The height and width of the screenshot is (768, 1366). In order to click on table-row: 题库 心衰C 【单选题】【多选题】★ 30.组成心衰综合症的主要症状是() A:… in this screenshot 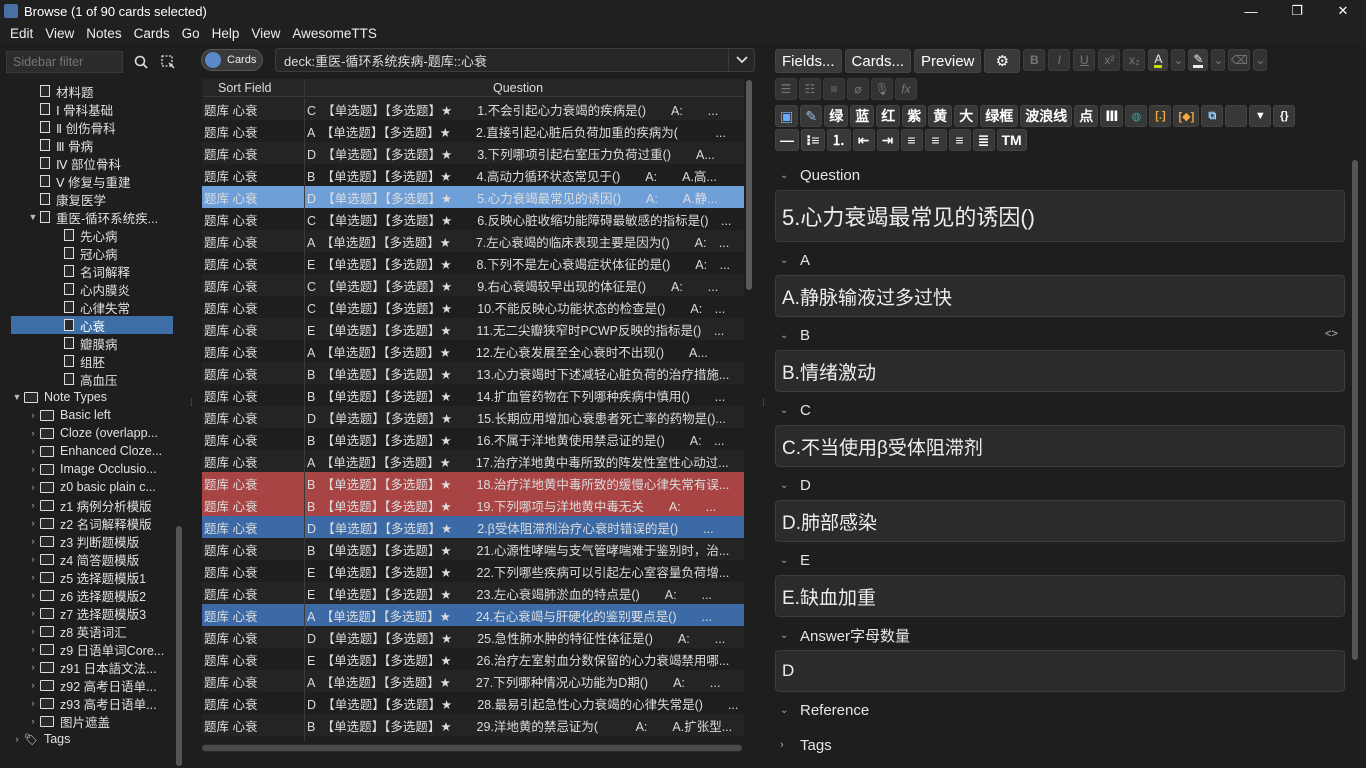, I will do `click(473, 739)`.